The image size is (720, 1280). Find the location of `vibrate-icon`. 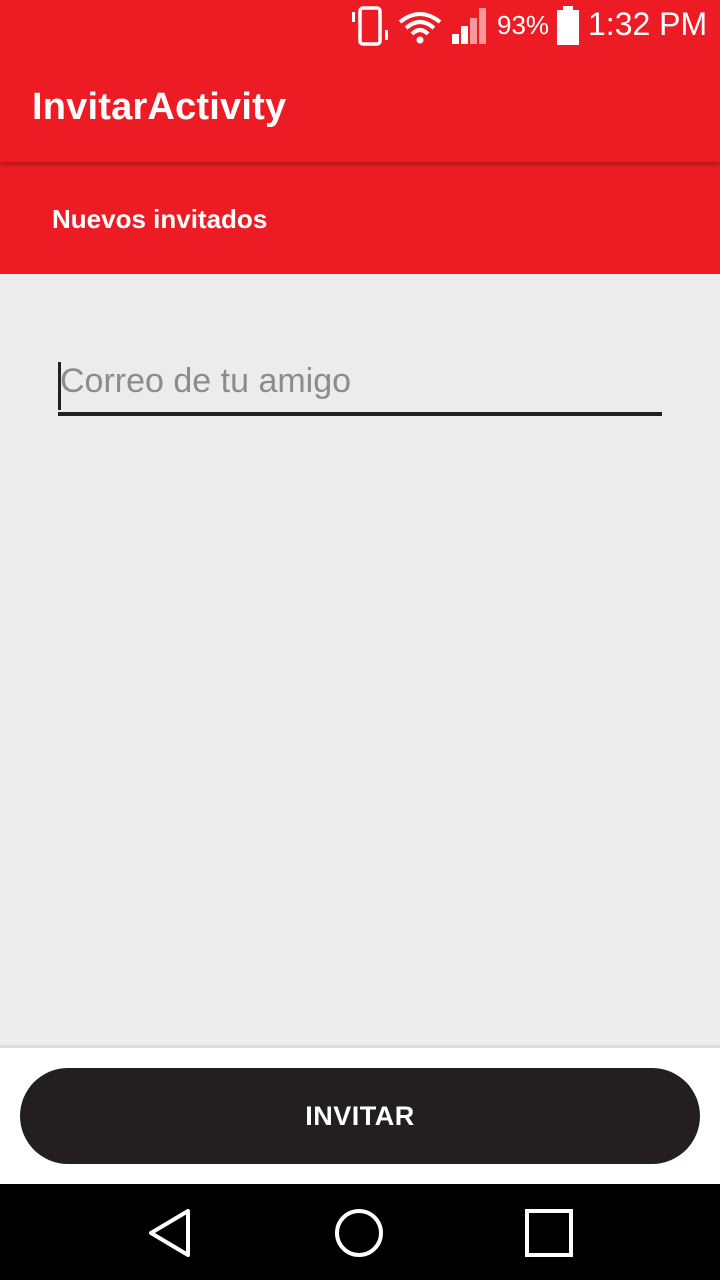

vibrate-icon is located at coordinates (370, 28).